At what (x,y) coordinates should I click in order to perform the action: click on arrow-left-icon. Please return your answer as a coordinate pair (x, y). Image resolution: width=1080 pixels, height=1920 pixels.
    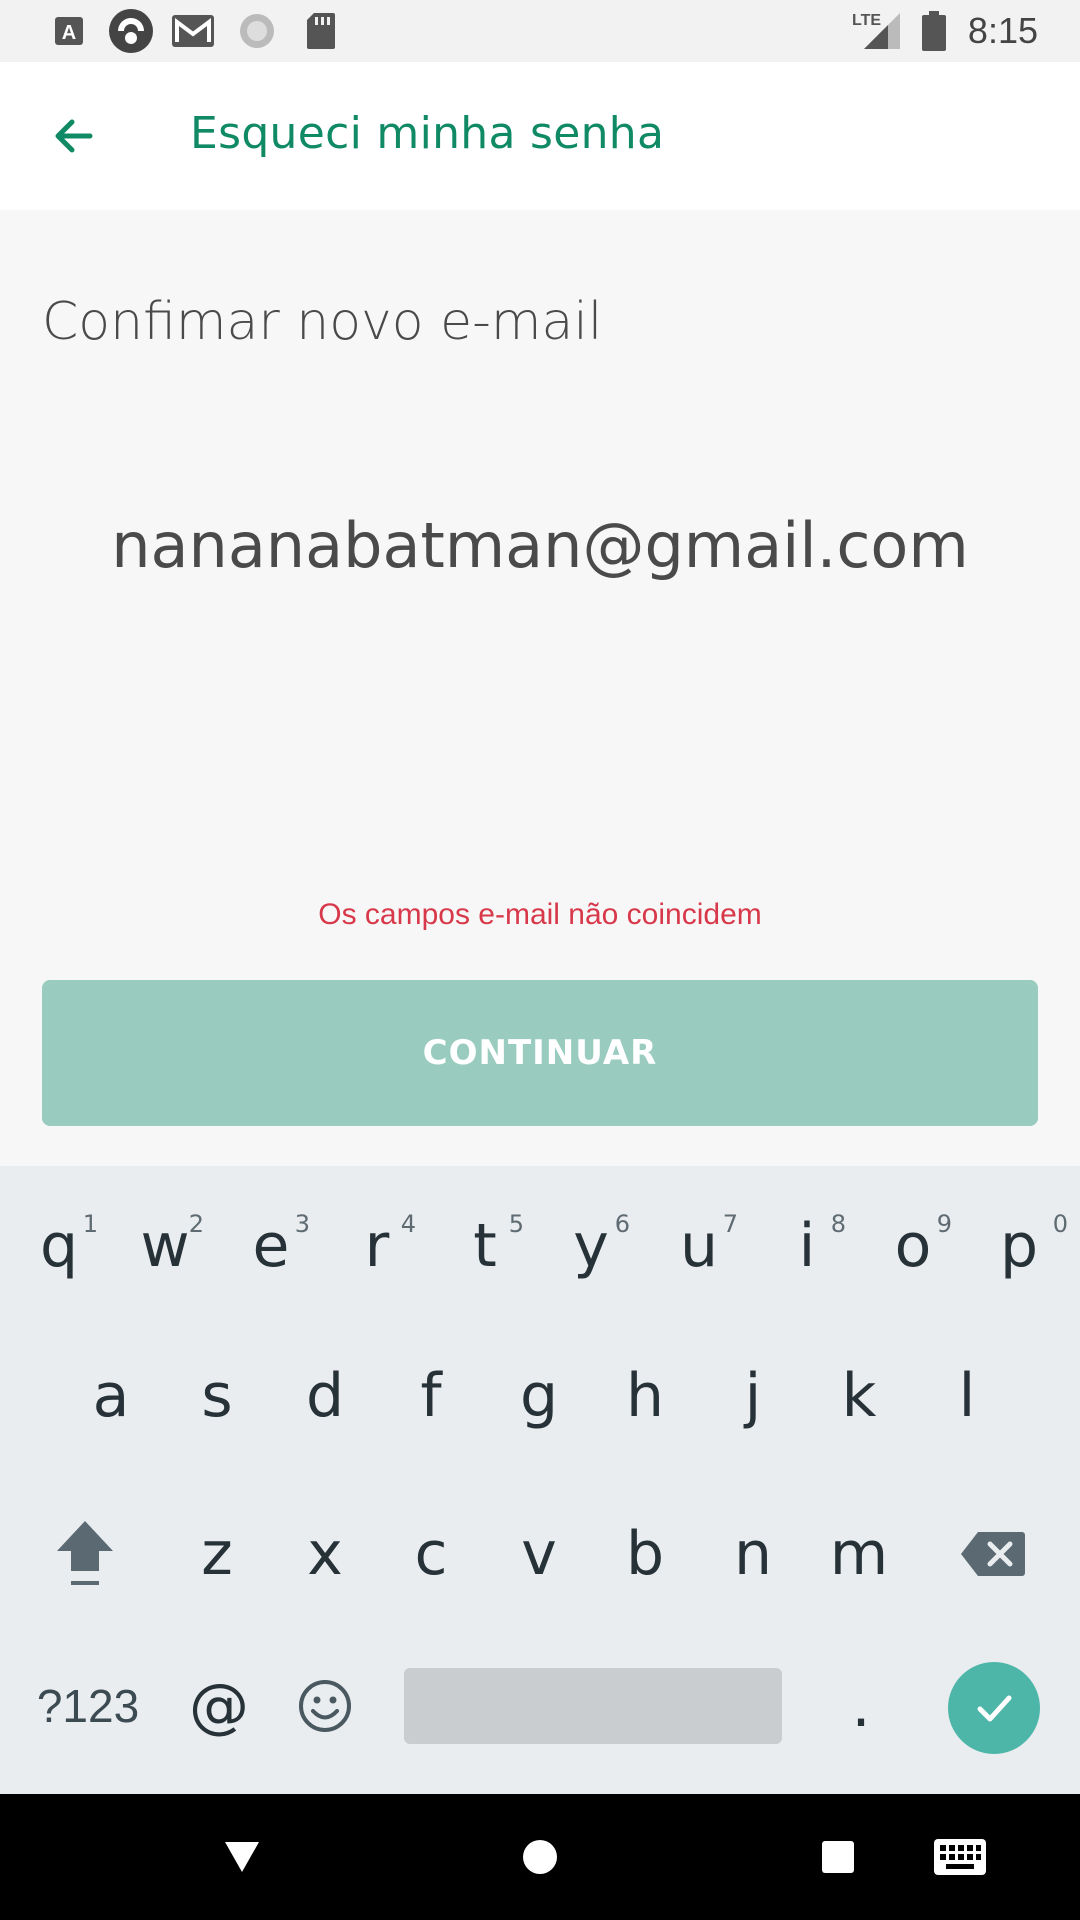
    Looking at the image, I should click on (74, 136).